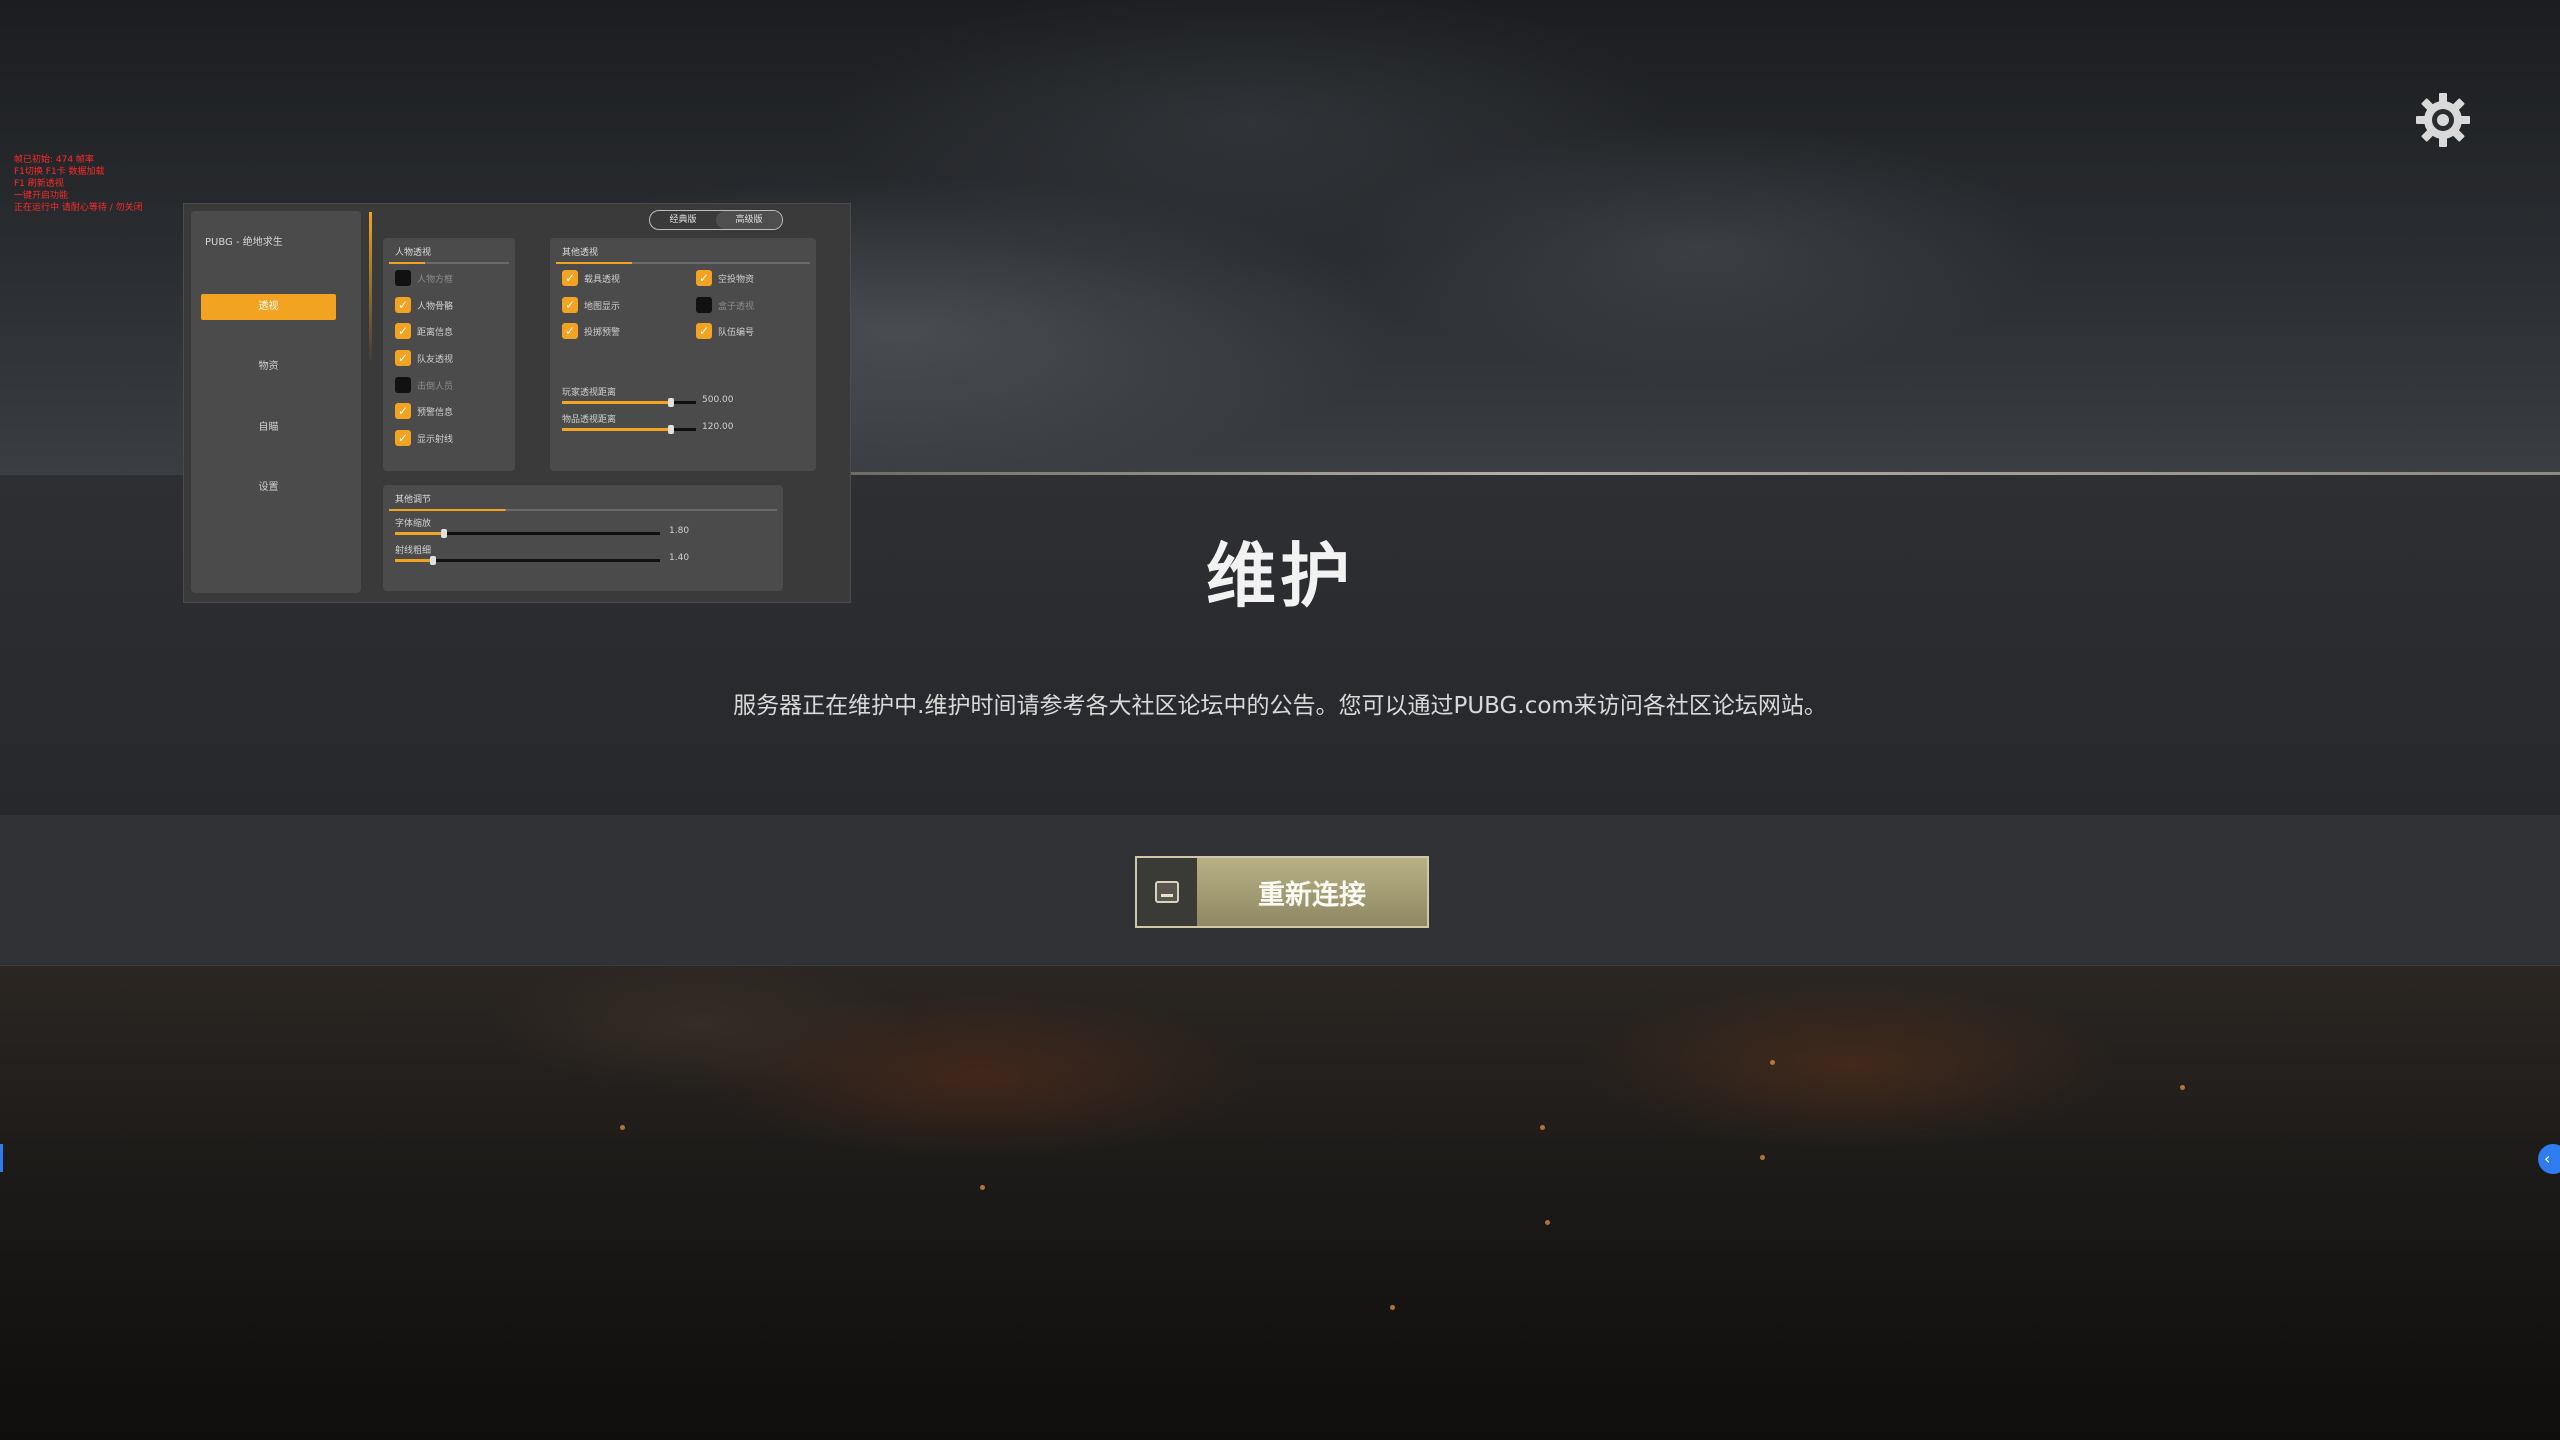  I want to click on reconnect-button: 重新连接, so click(1282, 892).